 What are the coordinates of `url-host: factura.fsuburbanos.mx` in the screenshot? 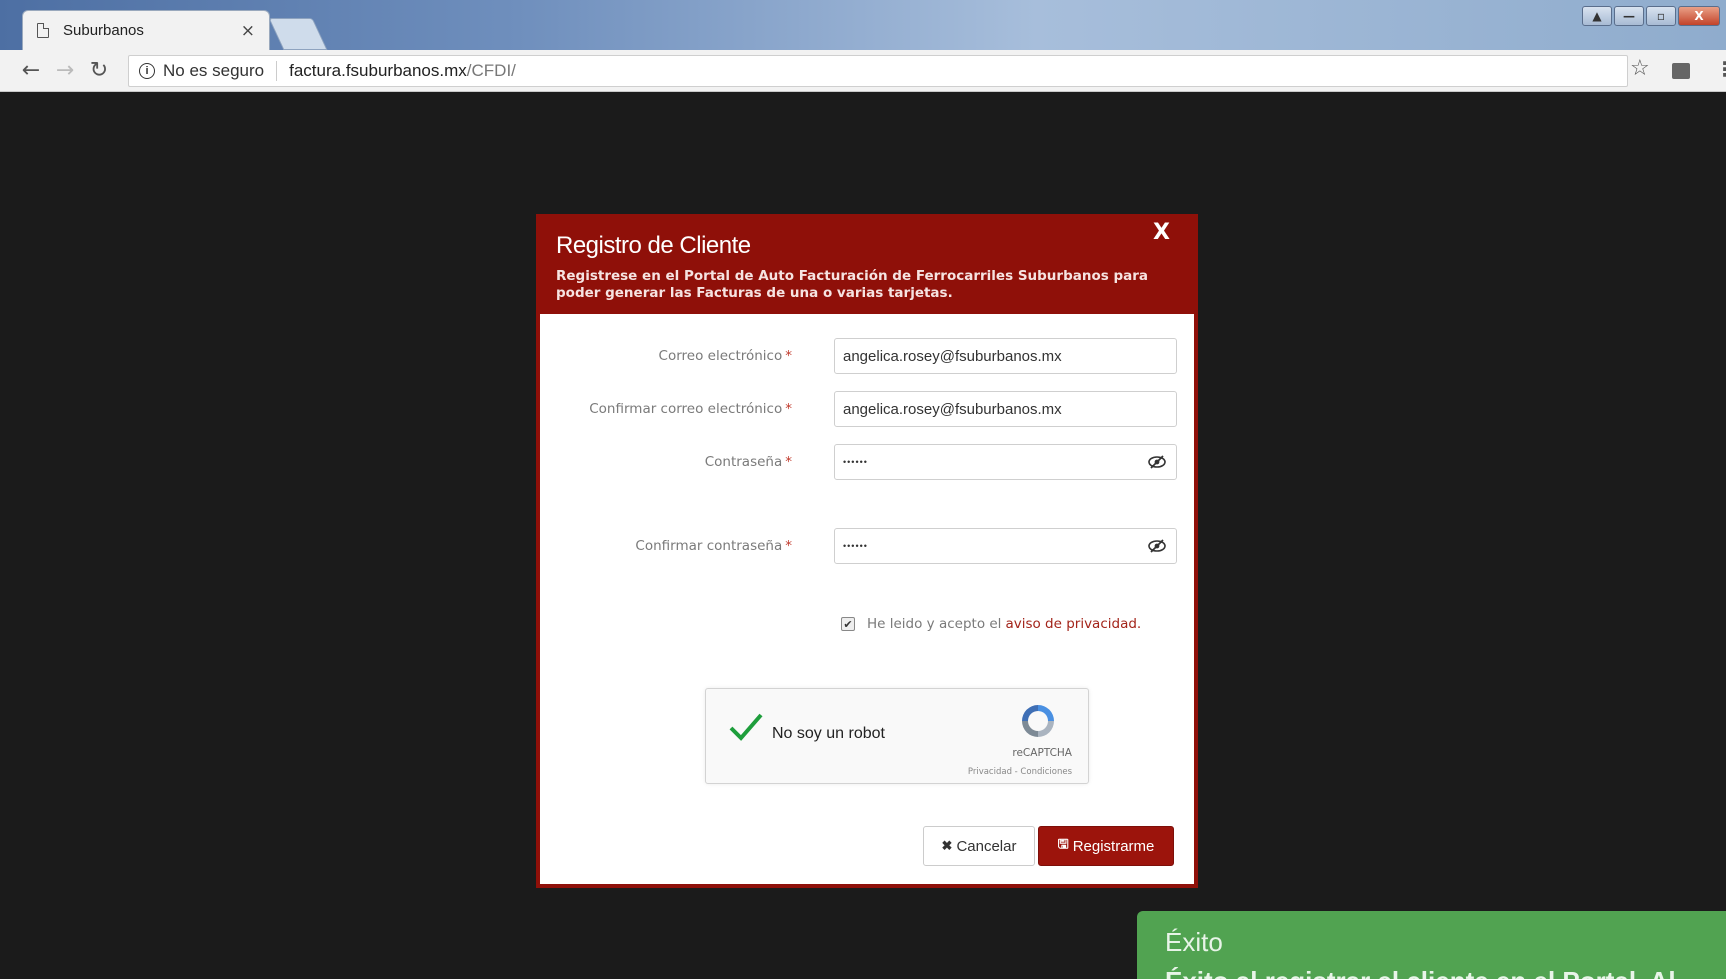 It's located at (378, 70).